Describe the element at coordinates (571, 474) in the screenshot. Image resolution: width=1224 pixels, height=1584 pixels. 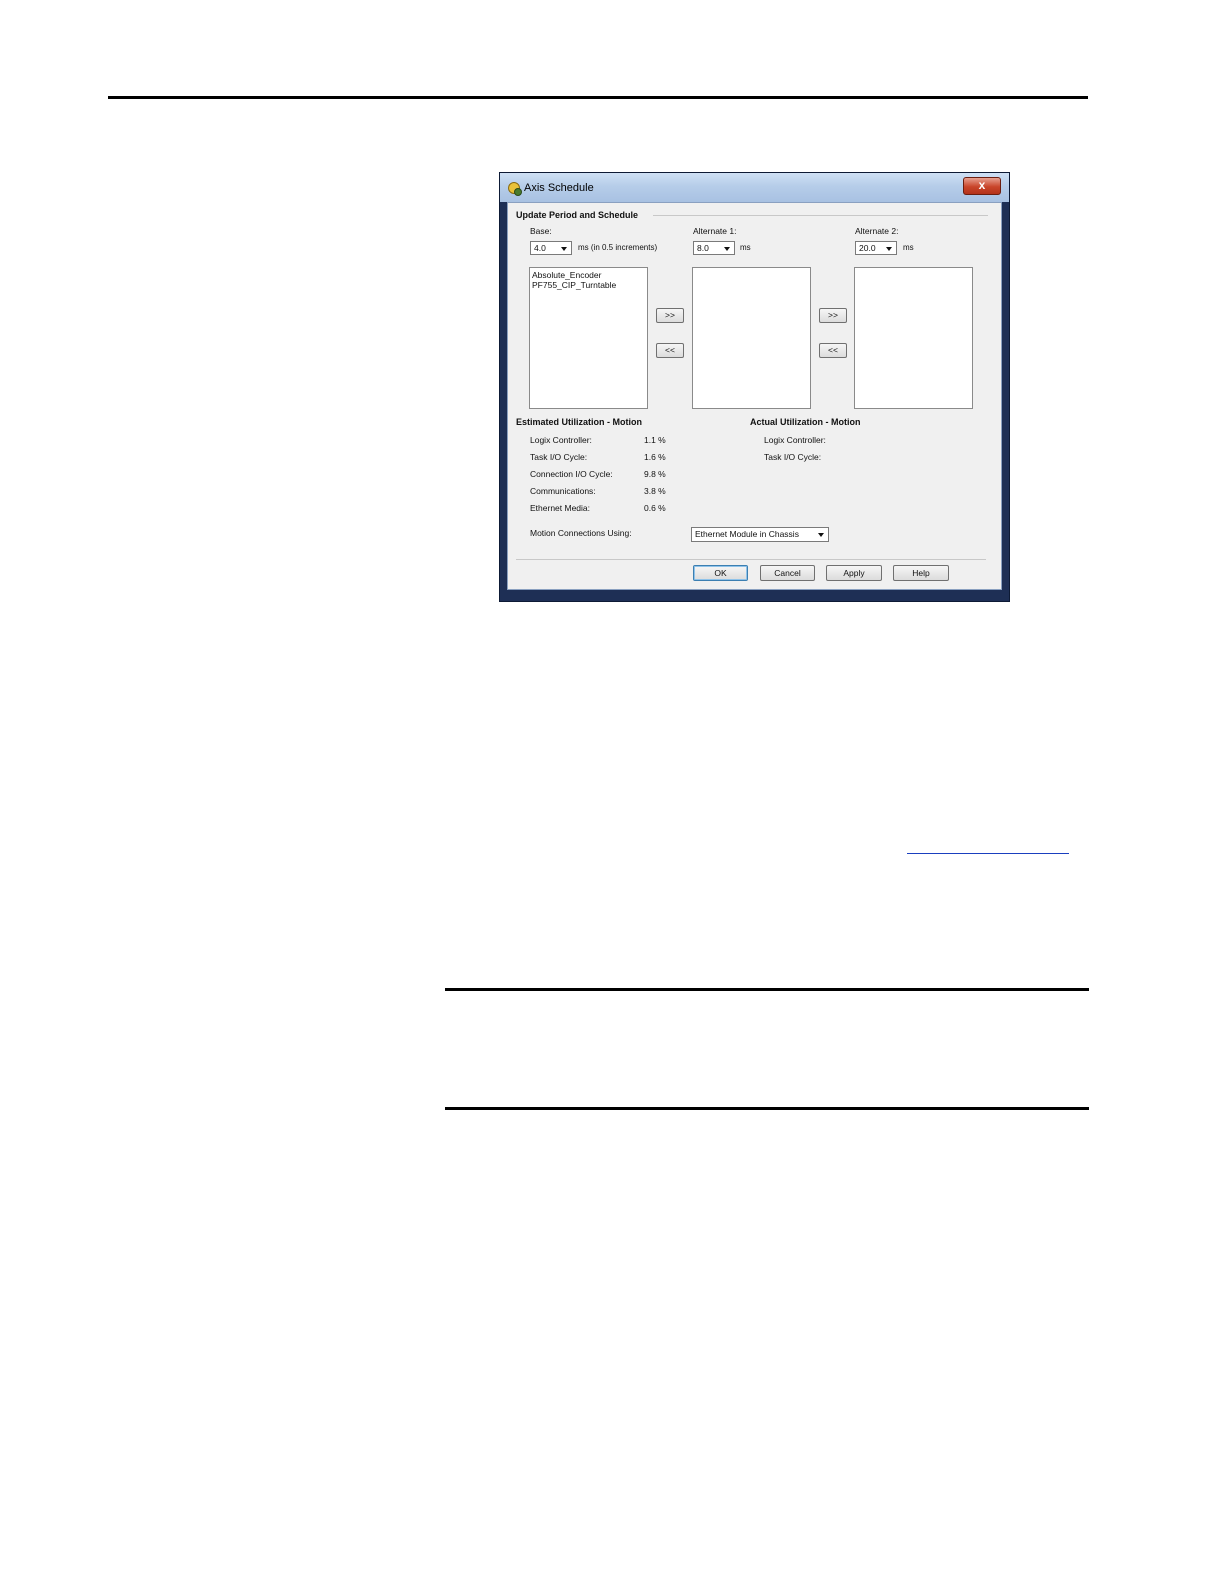
I see `est-connection-label: Connection I/O Cycle:` at that location.